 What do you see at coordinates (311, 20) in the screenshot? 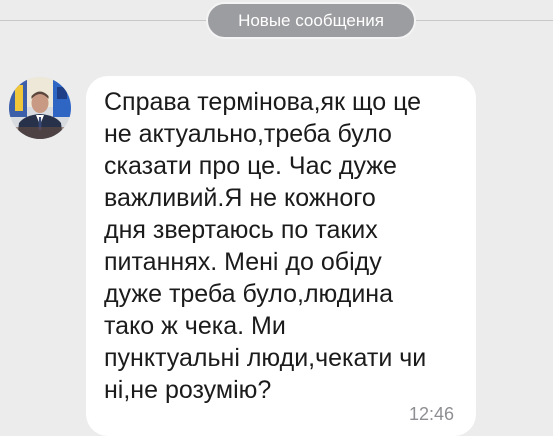
I see `new-messages-divider: Новые сообщения` at bounding box center [311, 20].